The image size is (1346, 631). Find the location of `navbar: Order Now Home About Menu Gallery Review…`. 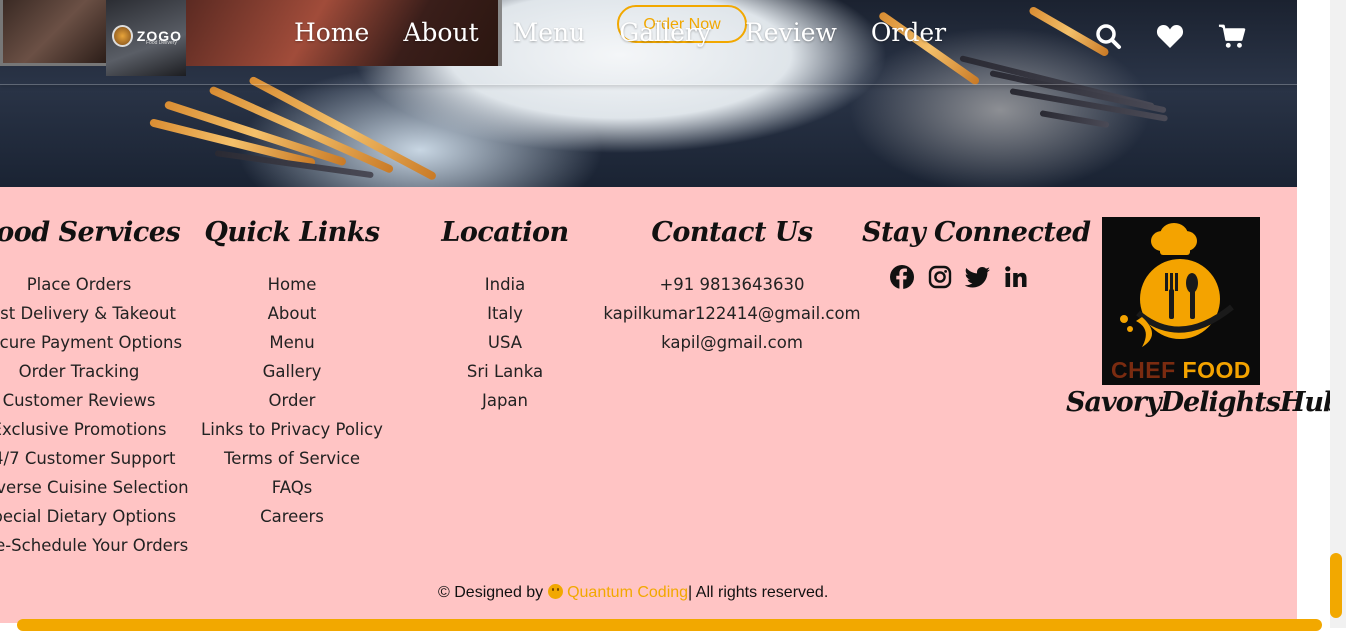

navbar: Order Now Home About Menu Gallery Review… is located at coordinates (665, 42).